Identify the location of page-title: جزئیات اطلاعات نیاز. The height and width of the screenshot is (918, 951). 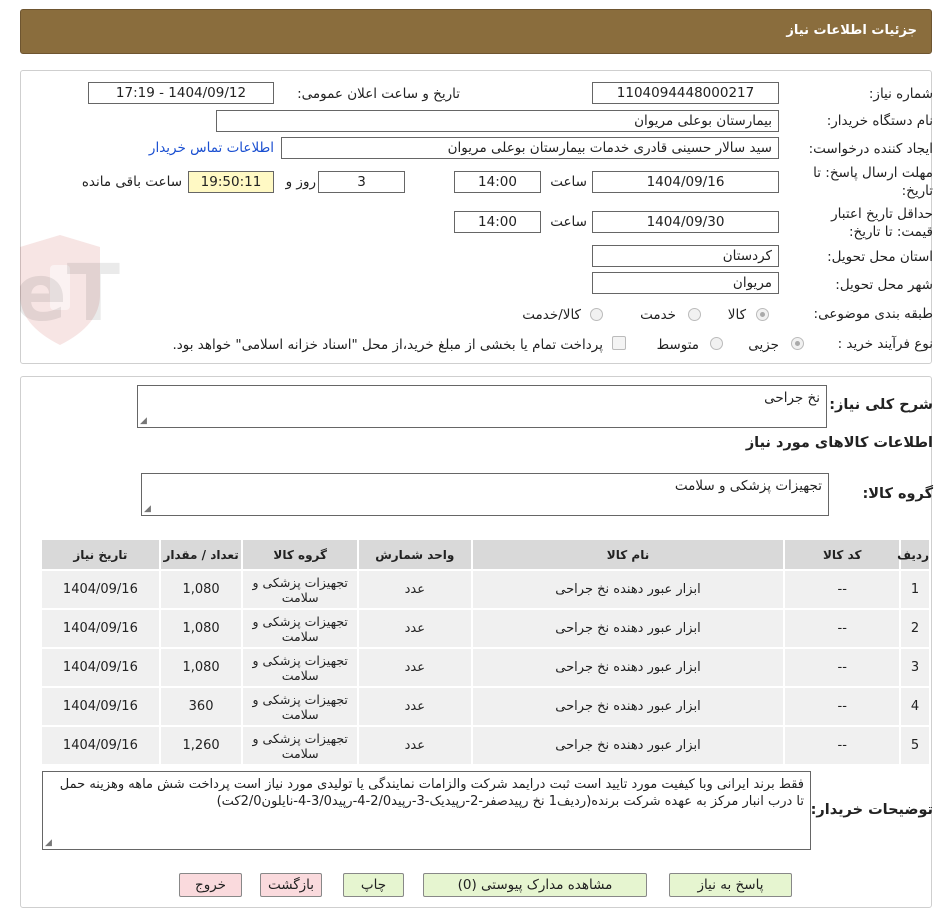
(851, 30).